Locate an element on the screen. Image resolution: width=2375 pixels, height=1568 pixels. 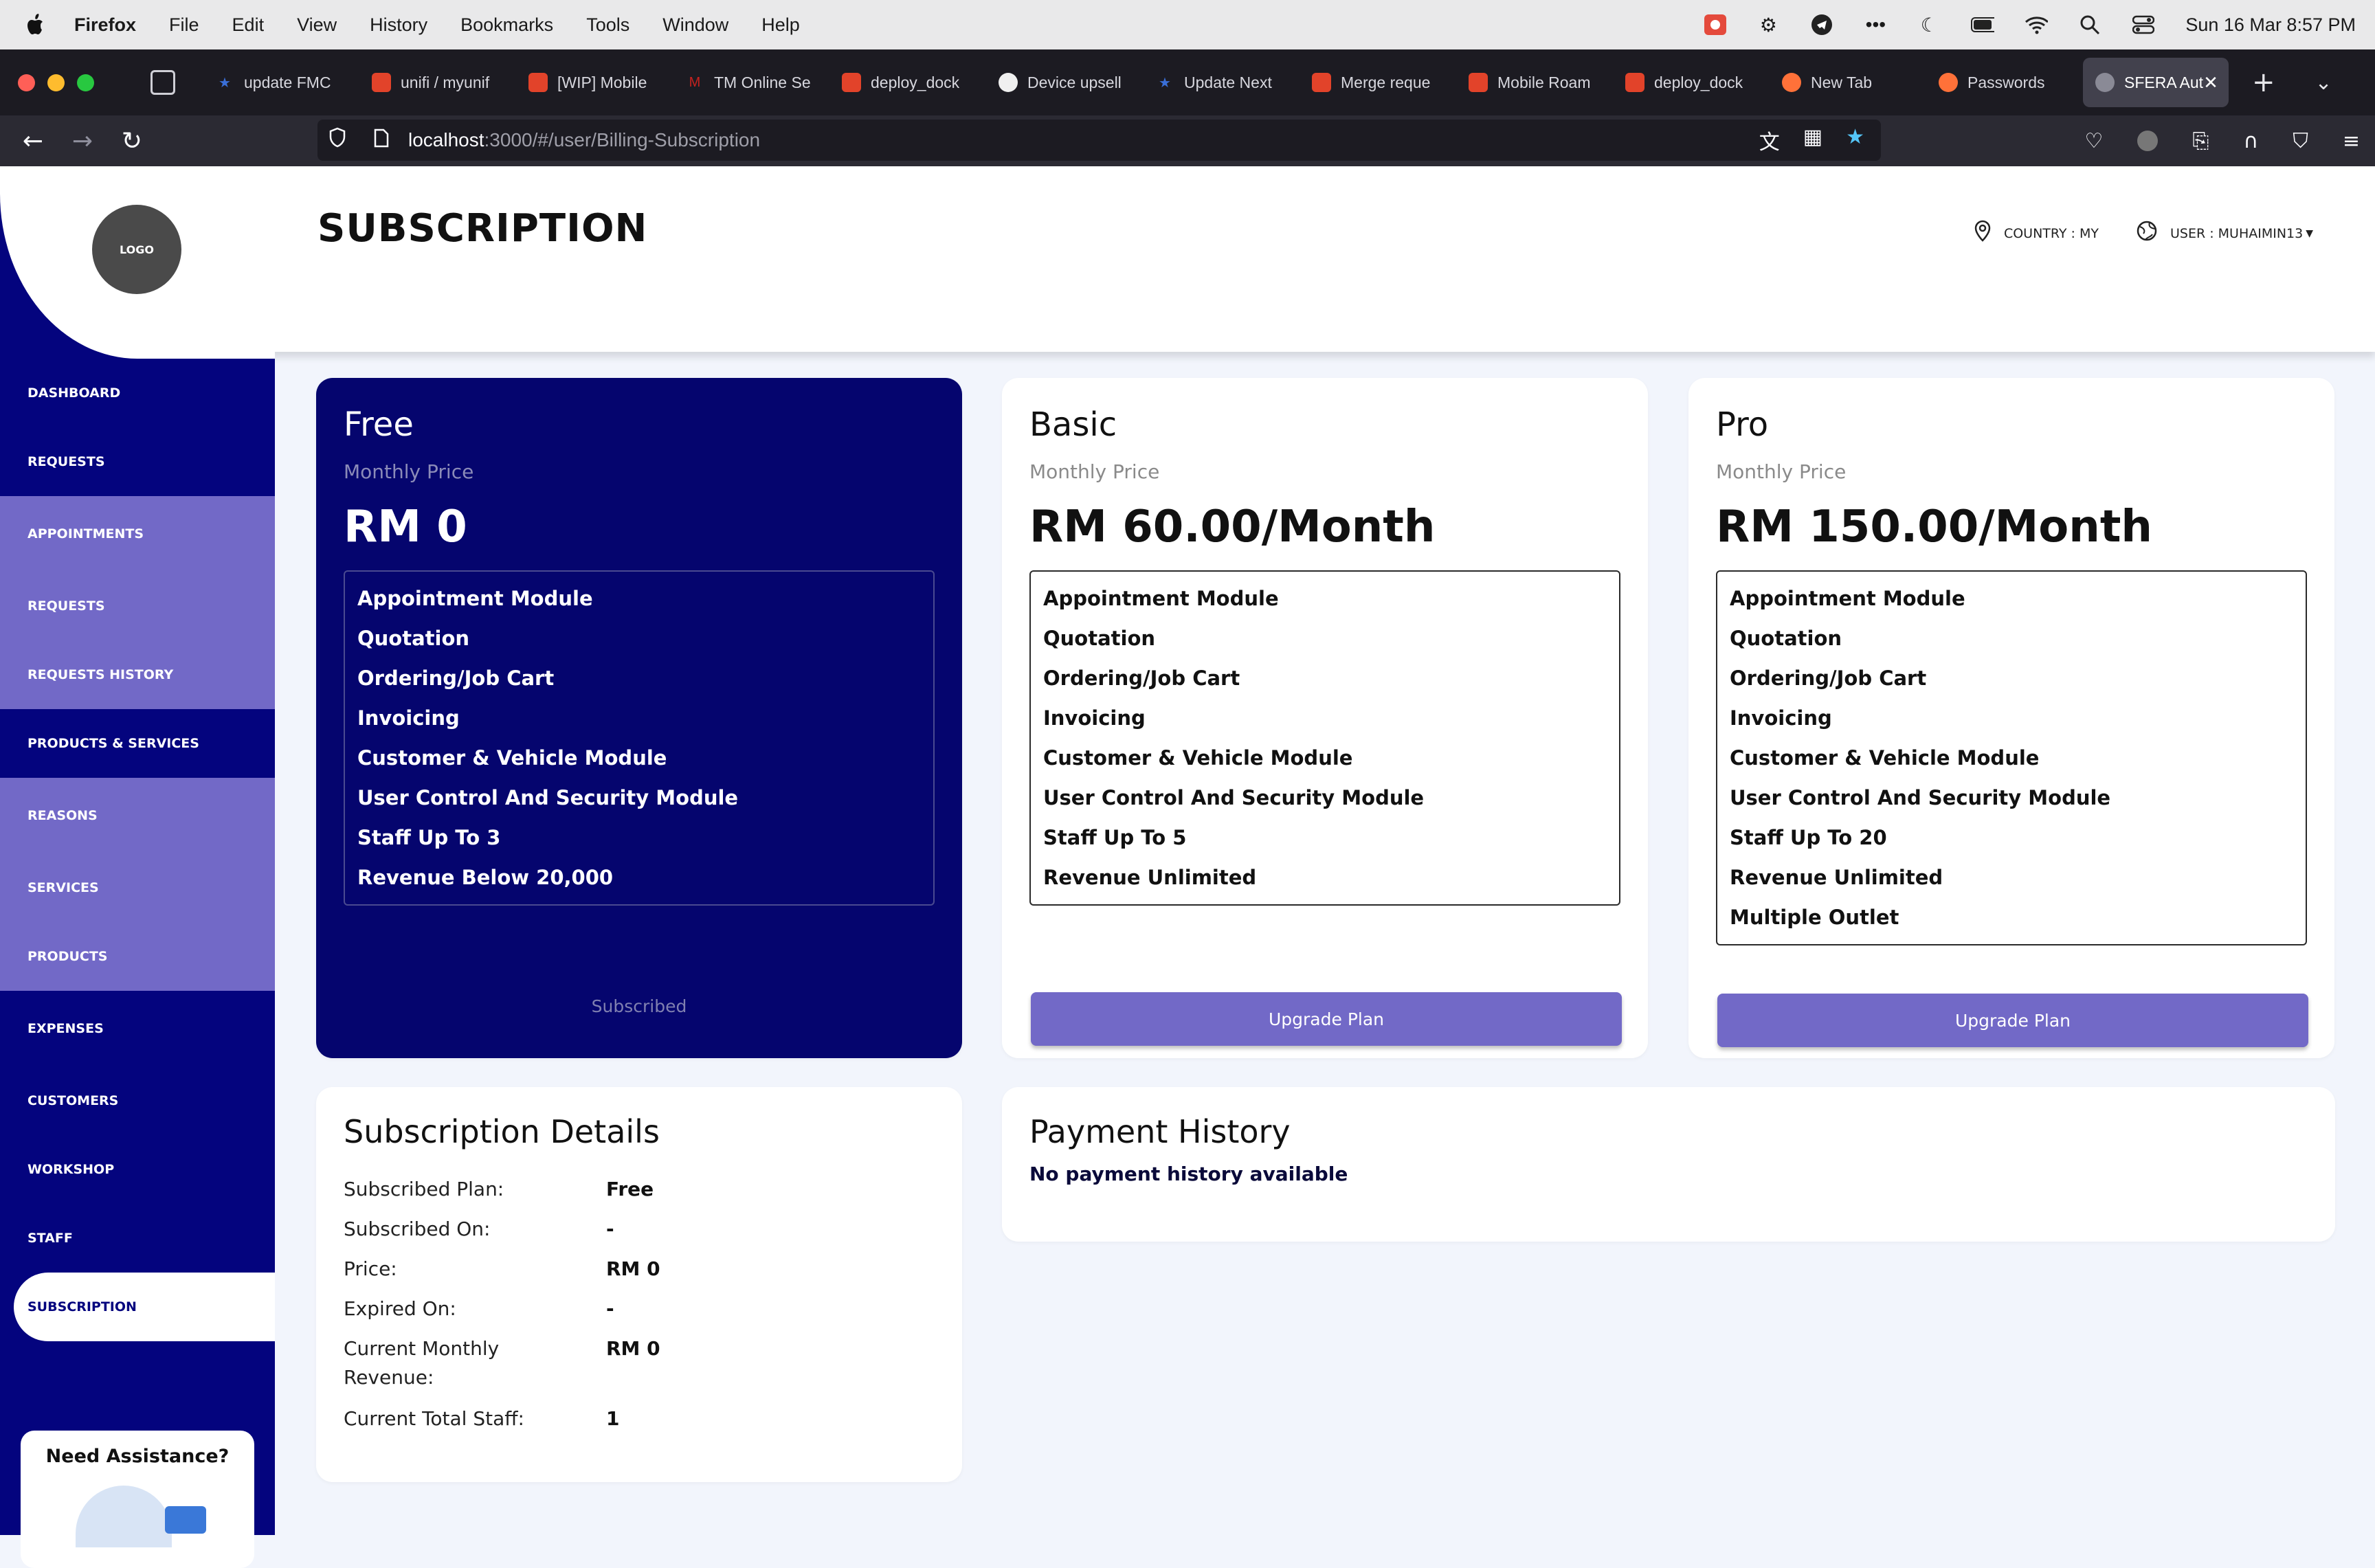
browser-tab-active: SFERA Aut ✕ is located at coordinates (2156, 82).